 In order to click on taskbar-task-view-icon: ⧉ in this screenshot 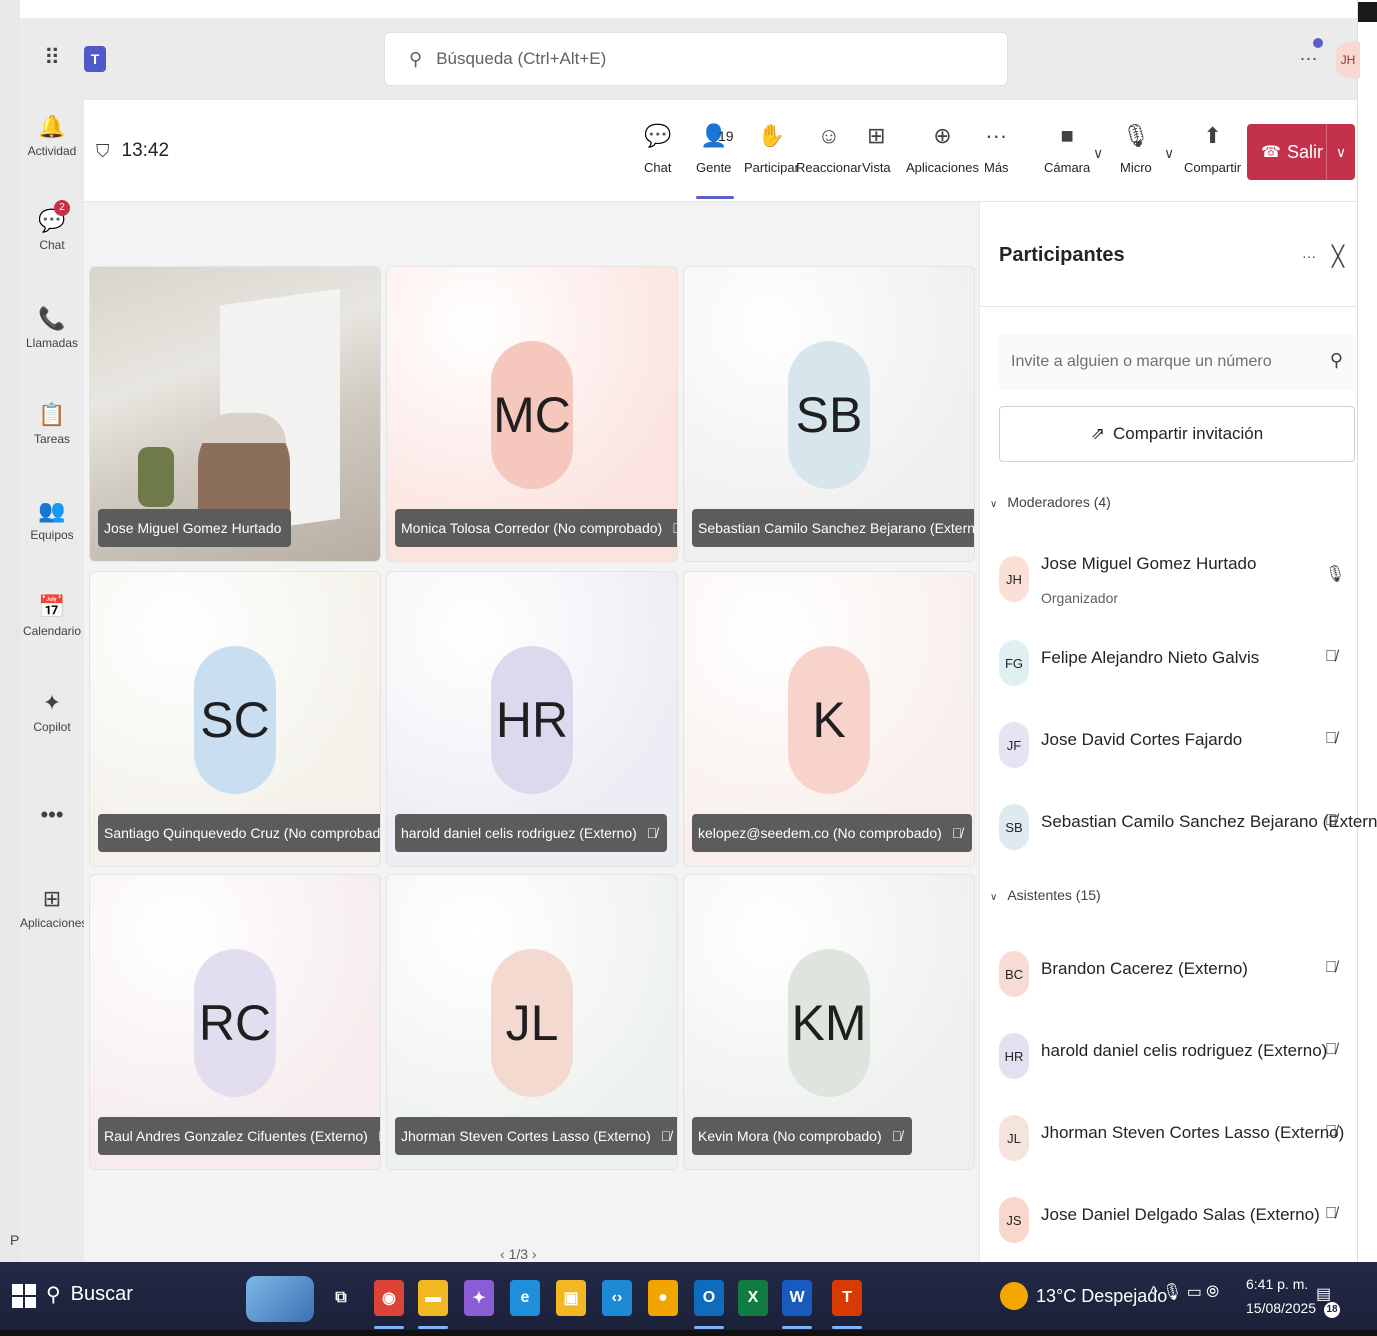, I will do `click(341, 1298)`.